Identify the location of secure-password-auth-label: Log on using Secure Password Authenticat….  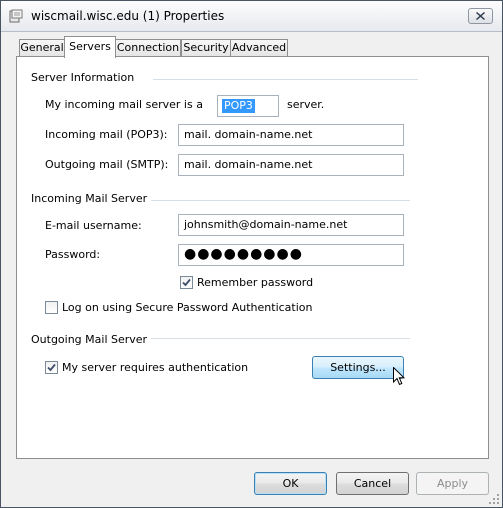
(187, 307).